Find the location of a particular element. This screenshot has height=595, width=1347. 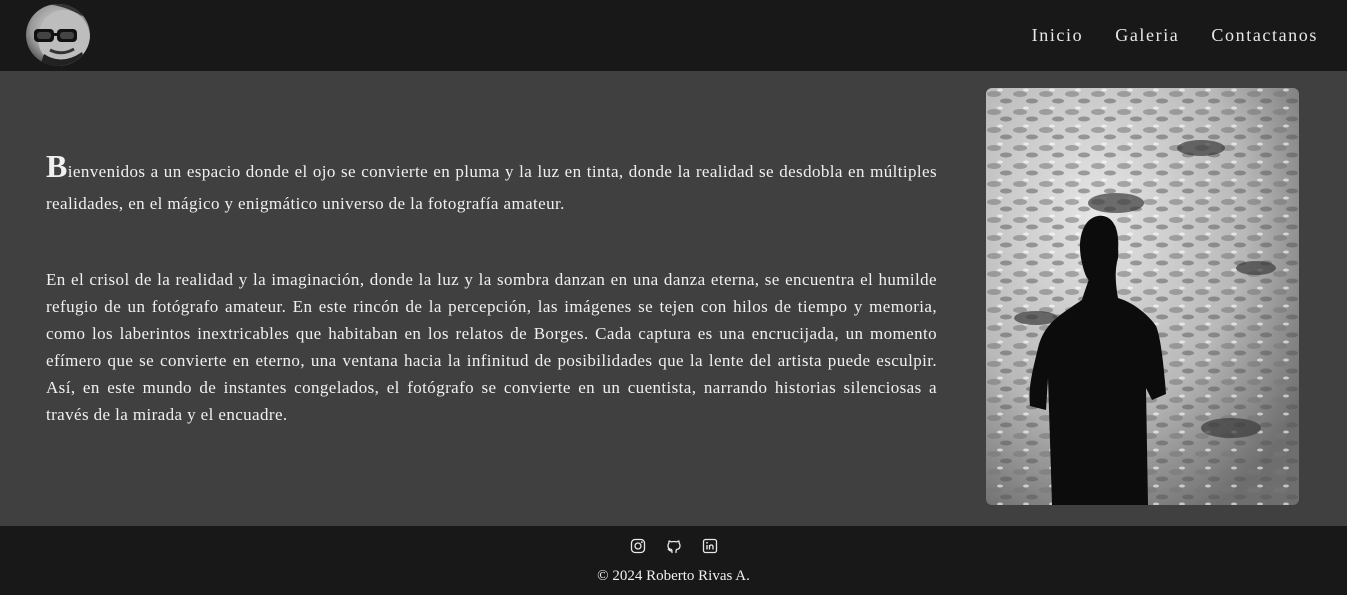

social-links is located at coordinates (673, 546).